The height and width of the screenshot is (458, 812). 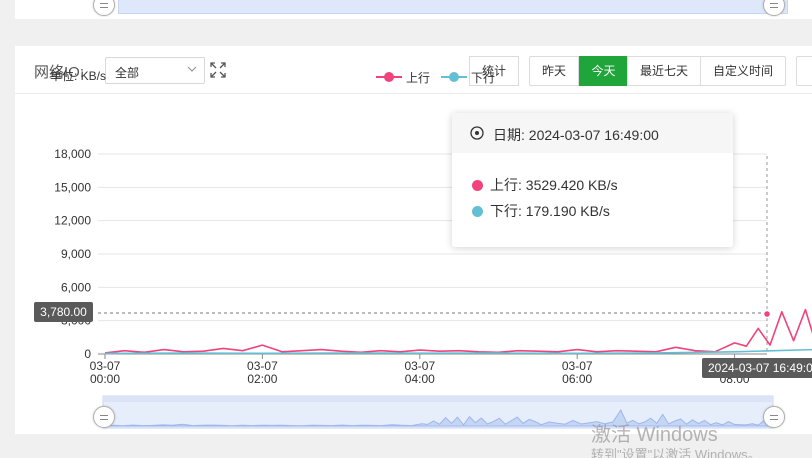 What do you see at coordinates (262, 379) in the screenshot?
I see `x-tick-time-label: 02:00` at bounding box center [262, 379].